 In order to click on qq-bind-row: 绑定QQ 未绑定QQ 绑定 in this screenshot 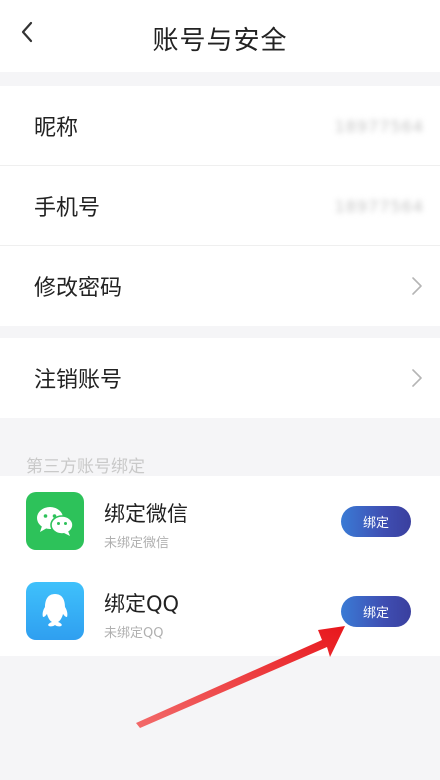, I will do `click(220, 611)`.